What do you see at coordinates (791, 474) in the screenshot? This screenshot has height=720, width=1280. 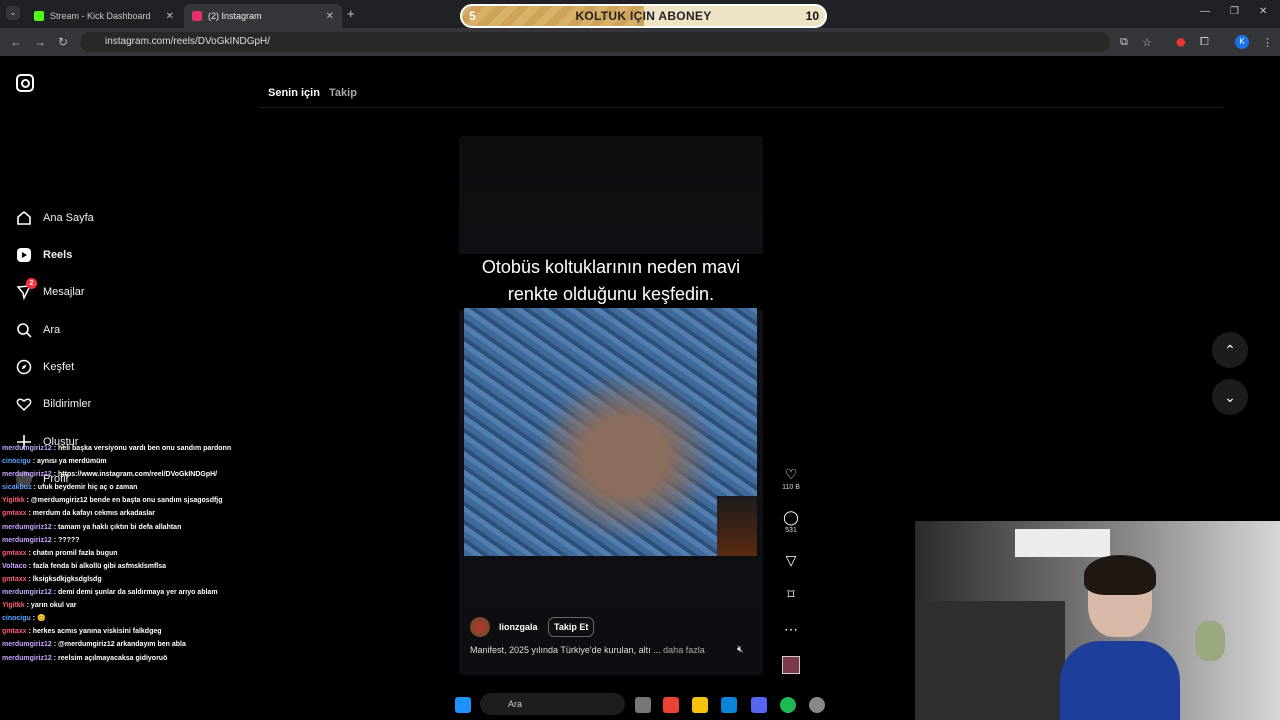 I see `heart-icon: ♡` at bounding box center [791, 474].